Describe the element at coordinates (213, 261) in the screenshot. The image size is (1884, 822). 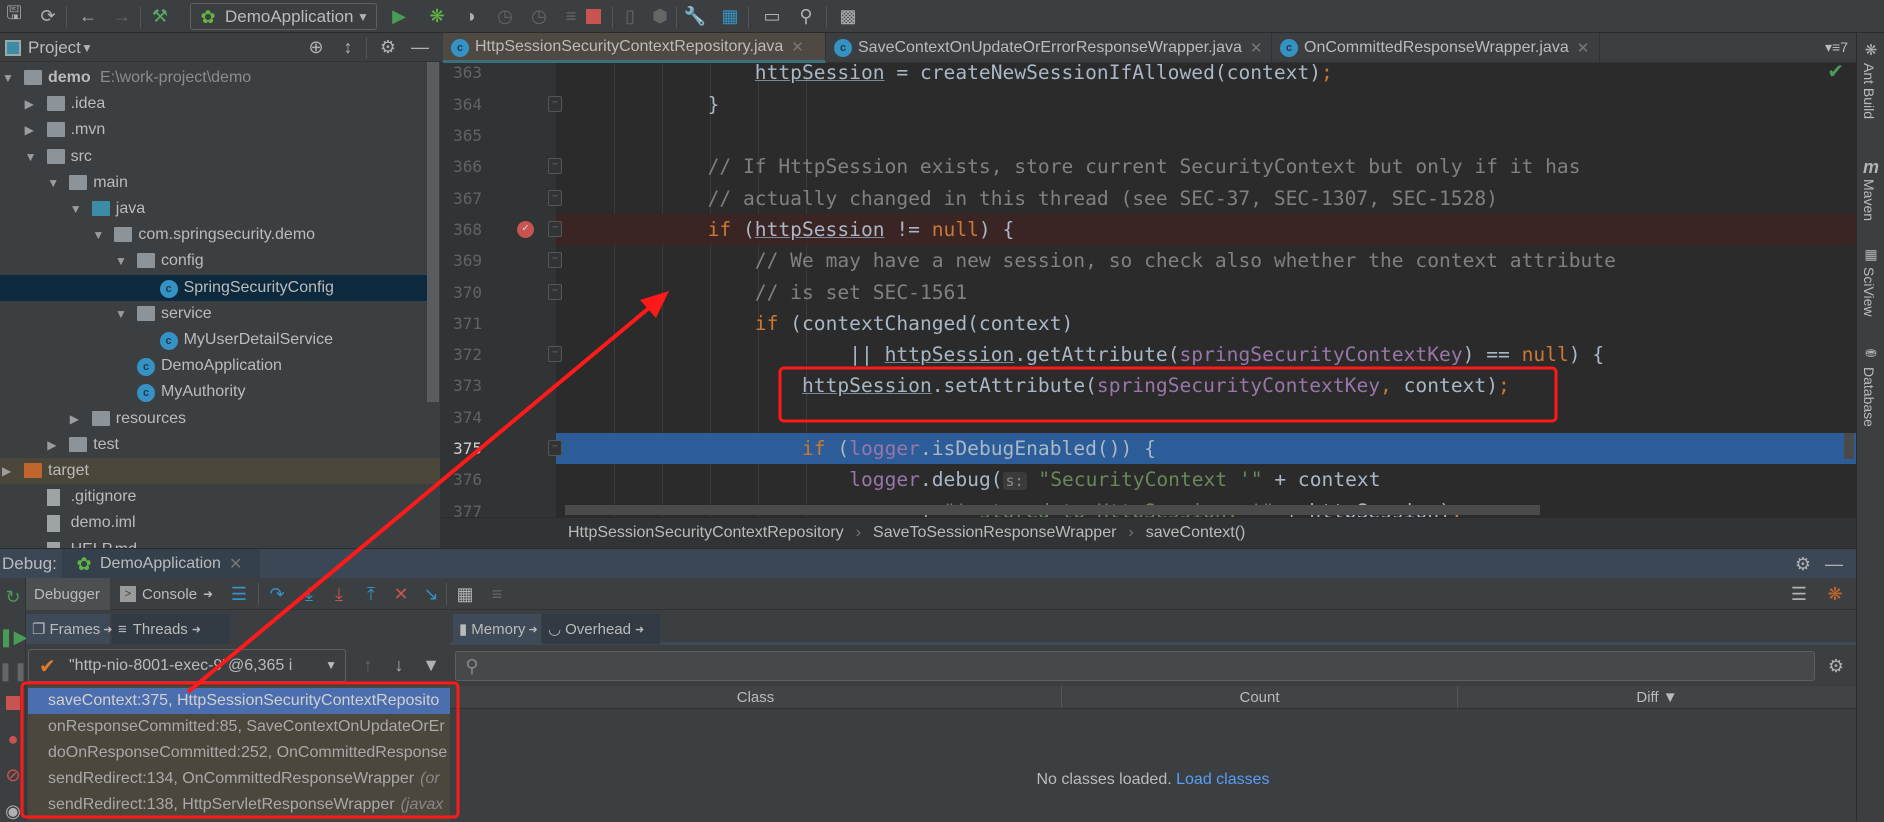
I see `tree-item: ▼ config` at that location.